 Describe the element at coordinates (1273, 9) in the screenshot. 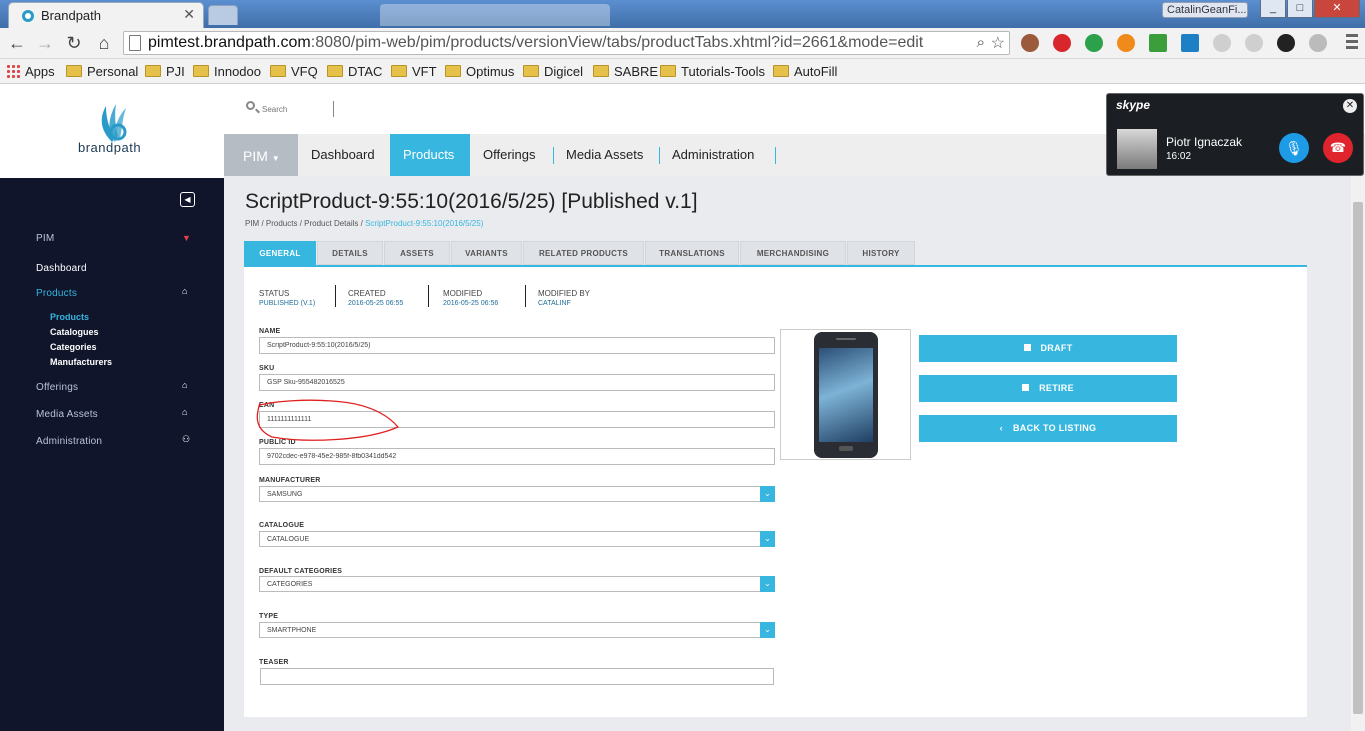

I see `minimize-window-button: _` at that location.